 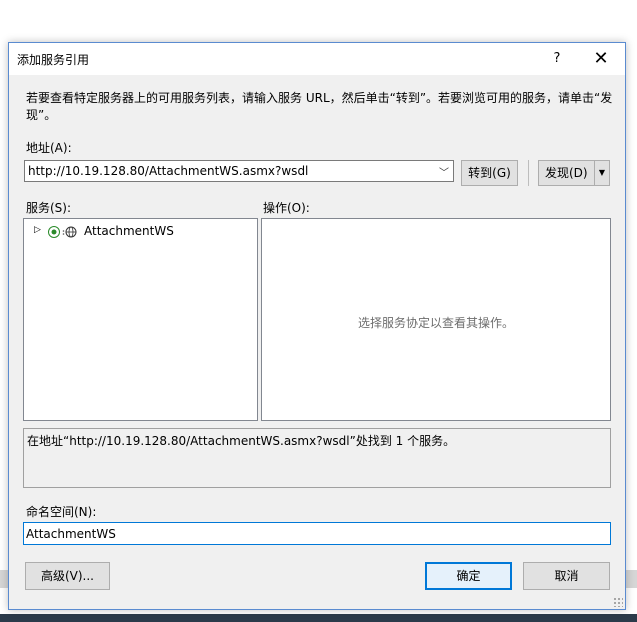 What do you see at coordinates (528, 173) in the screenshot?
I see `toolbar-separator` at bounding box center [528, 173].